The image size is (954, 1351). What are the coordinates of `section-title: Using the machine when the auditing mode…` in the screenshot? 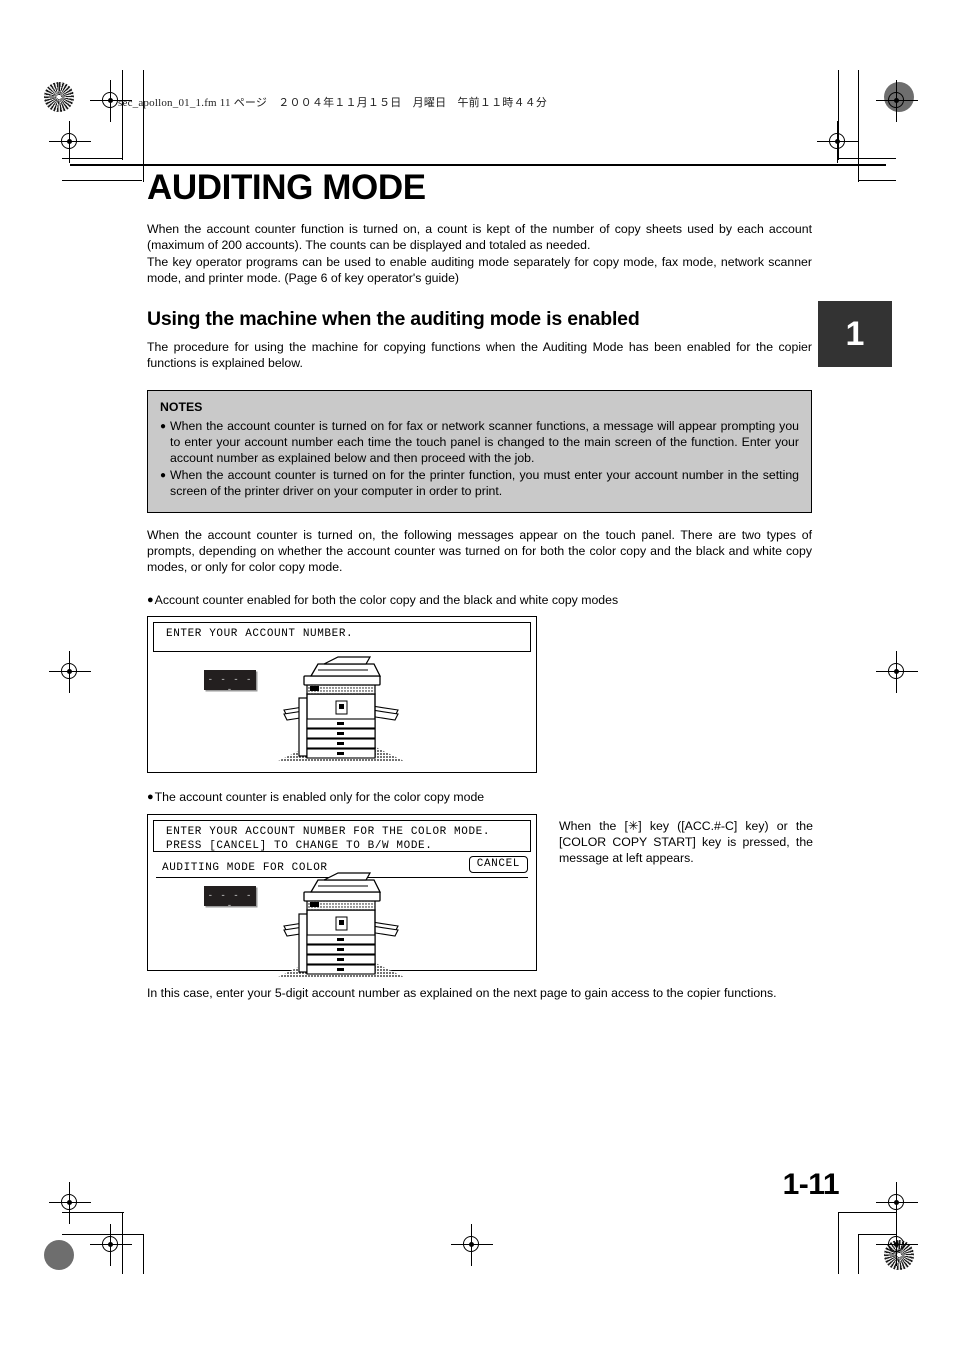 It's located at (393, 319).